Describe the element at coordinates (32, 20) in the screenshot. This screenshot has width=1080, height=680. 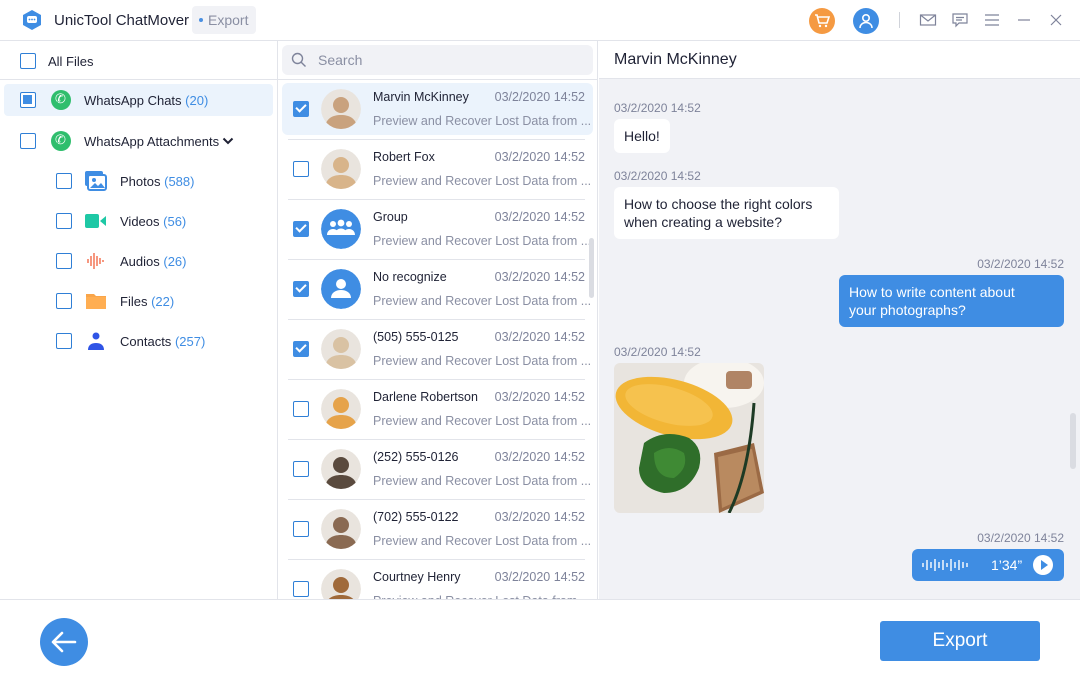
I see `app-logo-icon` at that location.